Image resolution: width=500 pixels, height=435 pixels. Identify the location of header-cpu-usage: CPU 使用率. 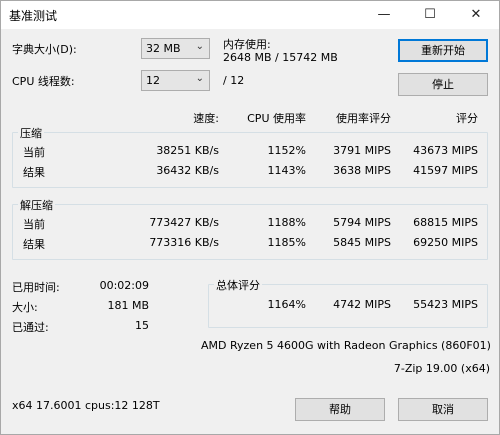
(276, 118).